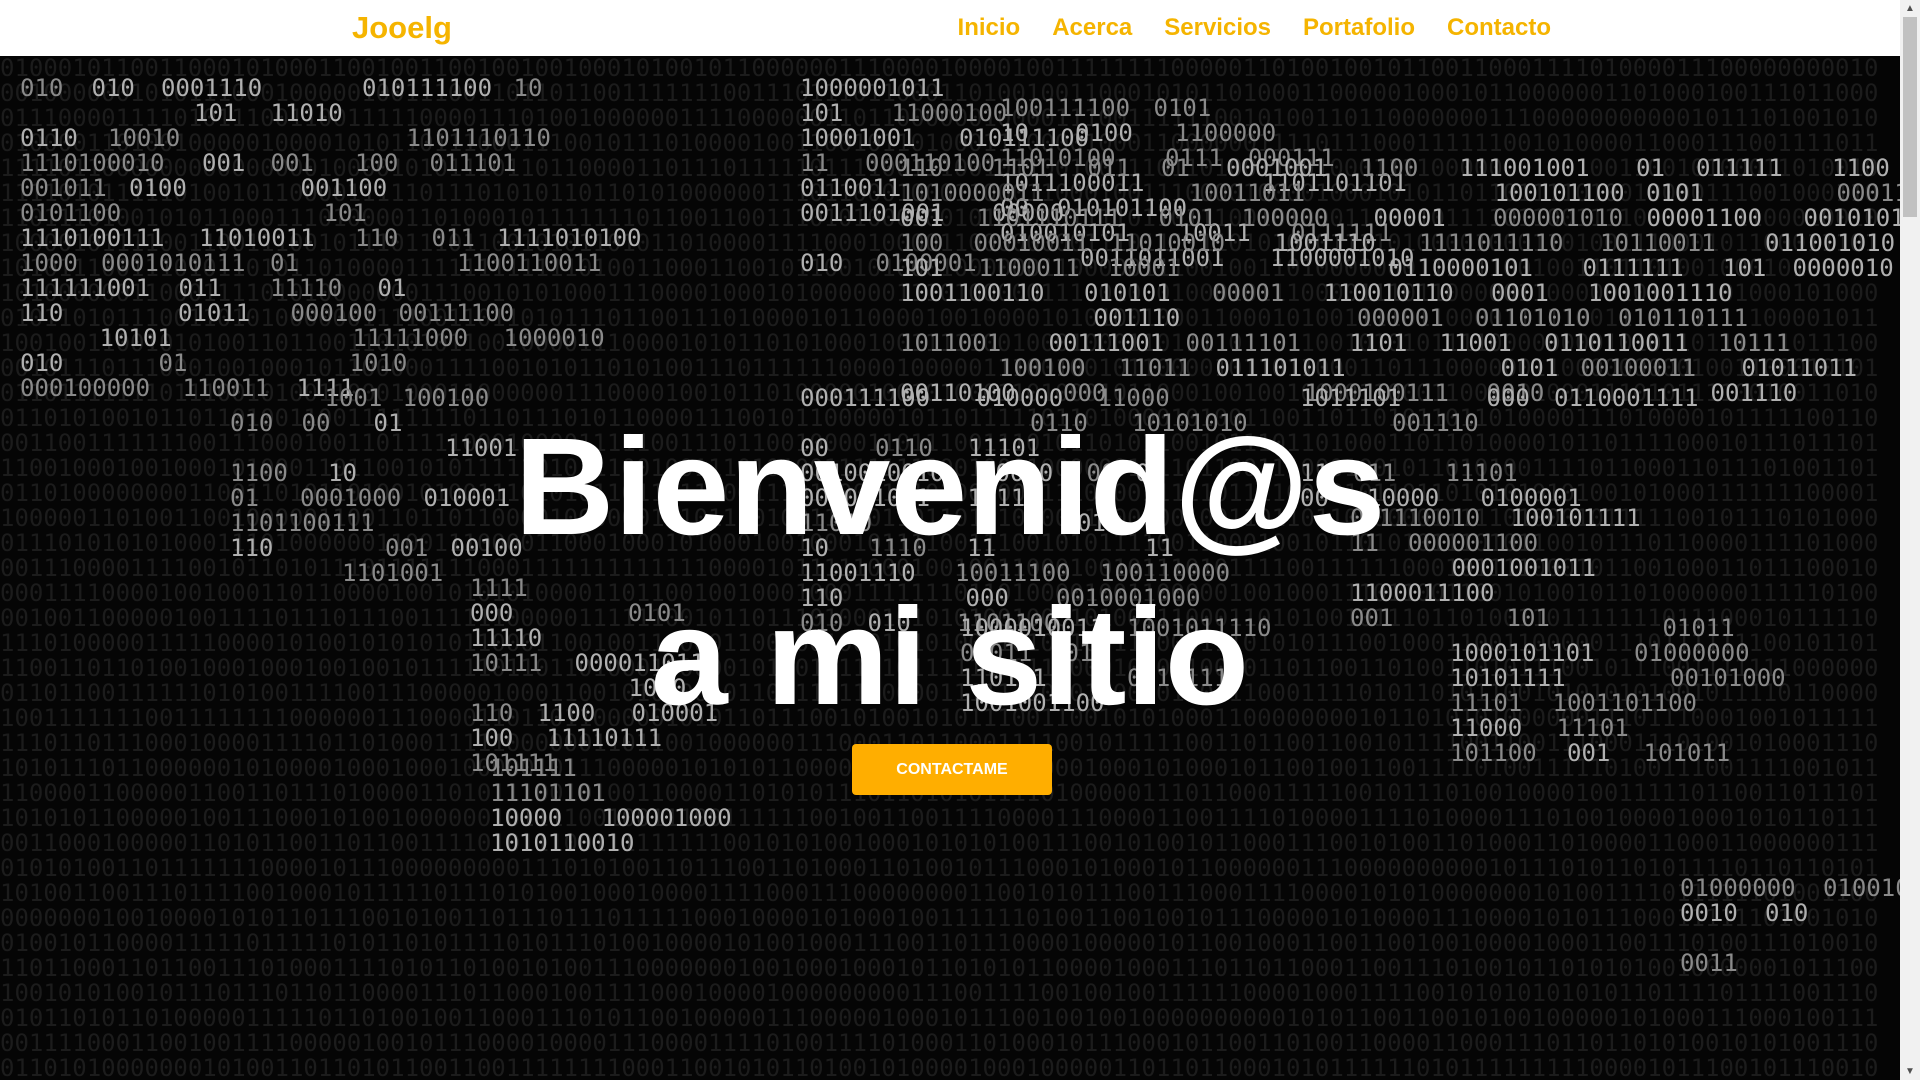 The width and height of the screenshot is (1920, 1080). Describe the element at coordinates (858, 138) in the screenshot. I see `binary-map-digits: 10001001` at that location.